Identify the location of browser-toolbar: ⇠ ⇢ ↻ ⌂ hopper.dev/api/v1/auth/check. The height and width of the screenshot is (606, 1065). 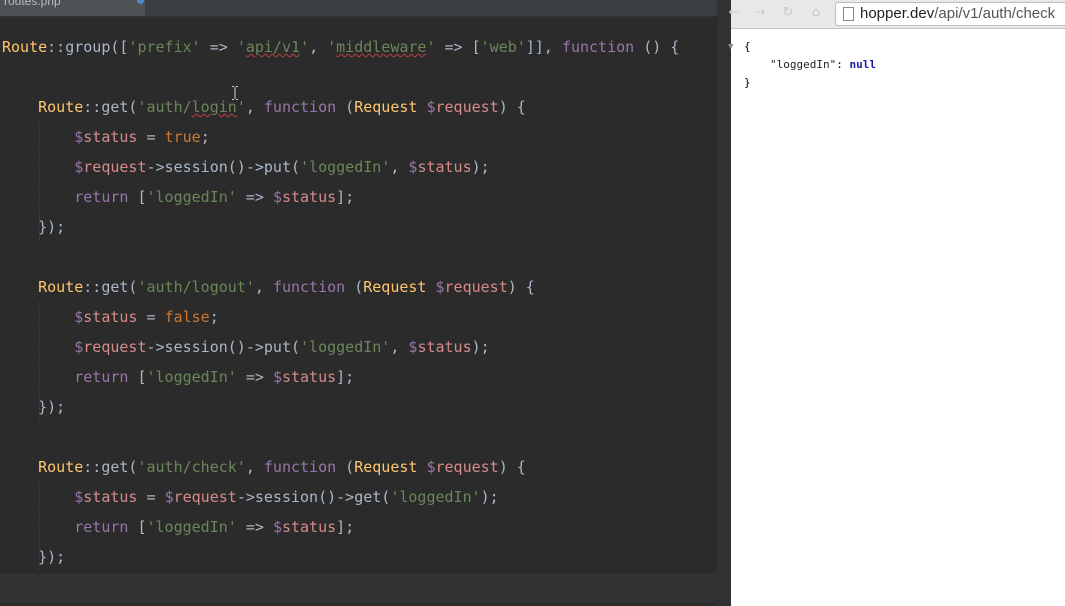
(897, 14).